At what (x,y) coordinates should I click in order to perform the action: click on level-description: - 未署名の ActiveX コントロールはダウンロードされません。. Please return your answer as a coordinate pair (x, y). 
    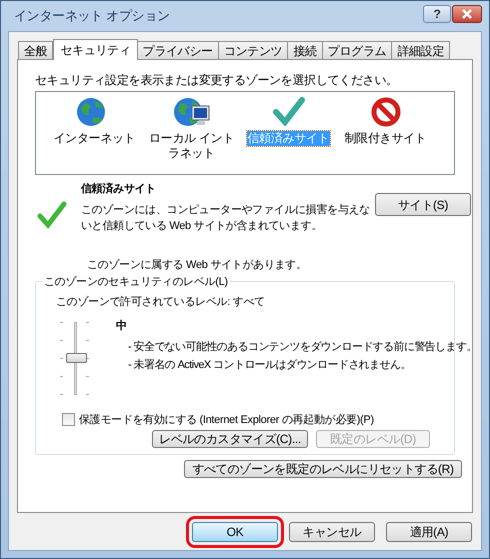
    Looking at the image, I should click on (270, 365).